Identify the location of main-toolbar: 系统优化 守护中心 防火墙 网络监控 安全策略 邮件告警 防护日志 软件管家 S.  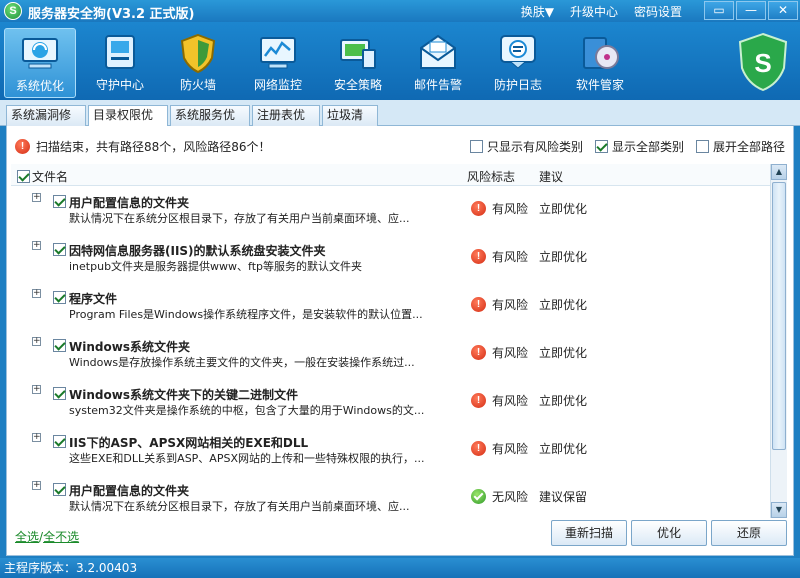
(400, 61).